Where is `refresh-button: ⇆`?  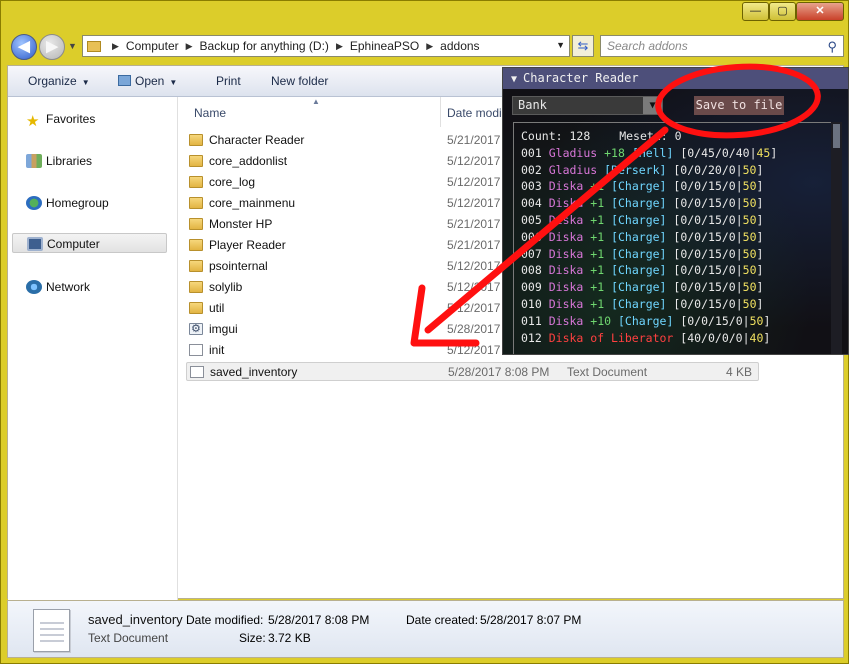 refresh-button: ⇆ is located at coordinates (583, 46).